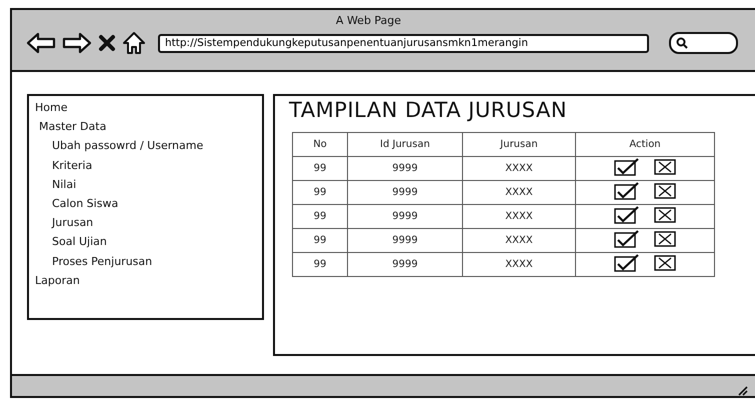 Image resolution: width=755 pixels, height=401 pixels. Describe the element at coordinates (403, 43) in the screenshot. I see `address-field: http://Sistempendukungkeputusanpenentuanjurusansmkn1merangin` at that location.